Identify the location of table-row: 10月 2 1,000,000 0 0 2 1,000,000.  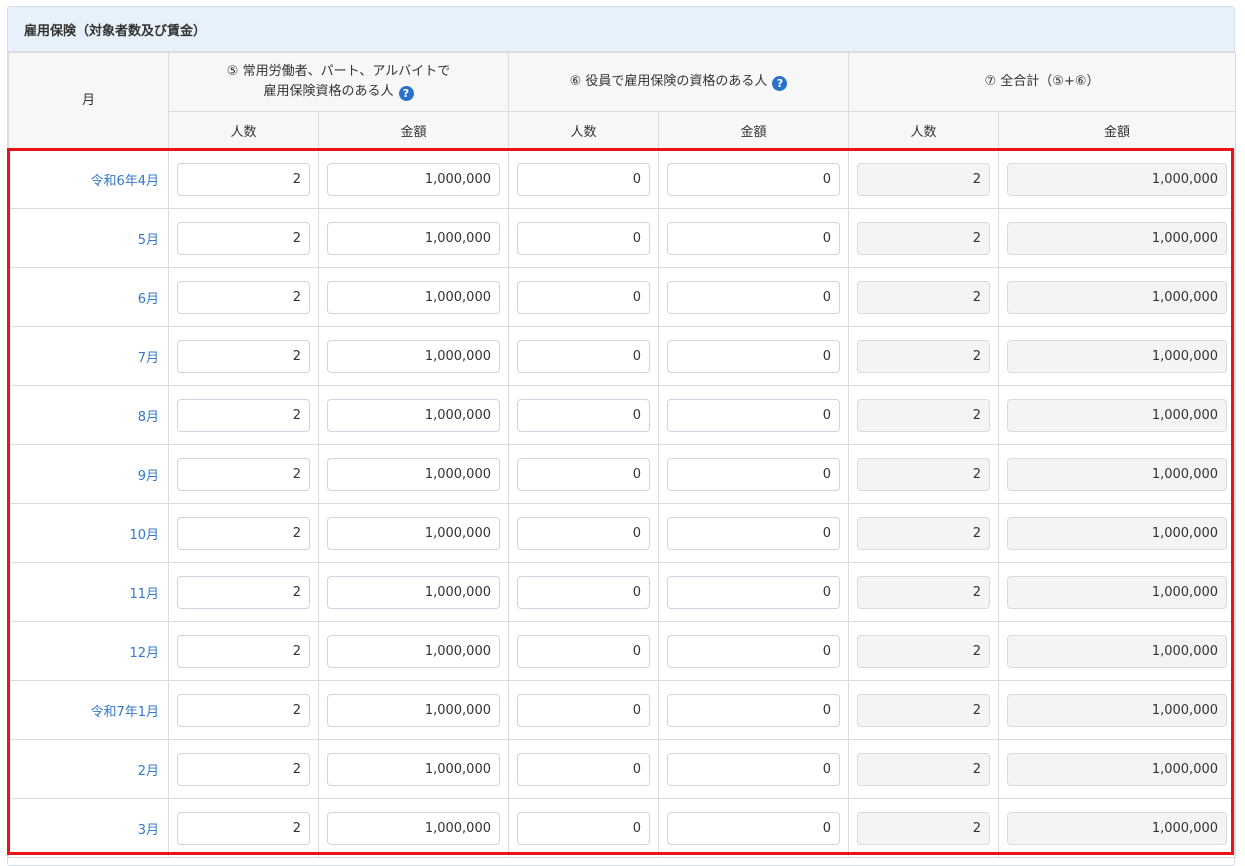
(622, 533).